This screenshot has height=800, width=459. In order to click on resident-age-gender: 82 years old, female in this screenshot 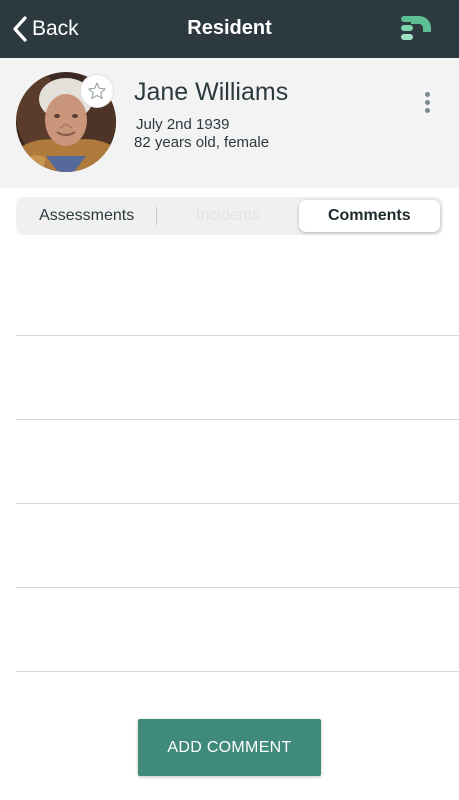, I will do `click(202, 142)`.